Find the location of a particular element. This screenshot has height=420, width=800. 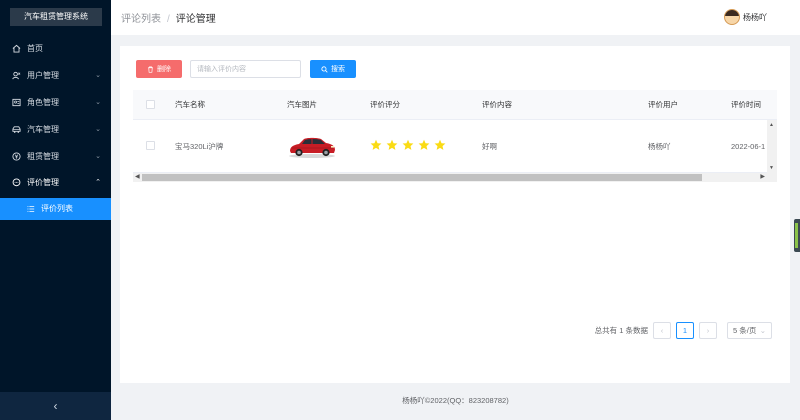

menu-label: 评价列表 is located at coordinates (57, 208).